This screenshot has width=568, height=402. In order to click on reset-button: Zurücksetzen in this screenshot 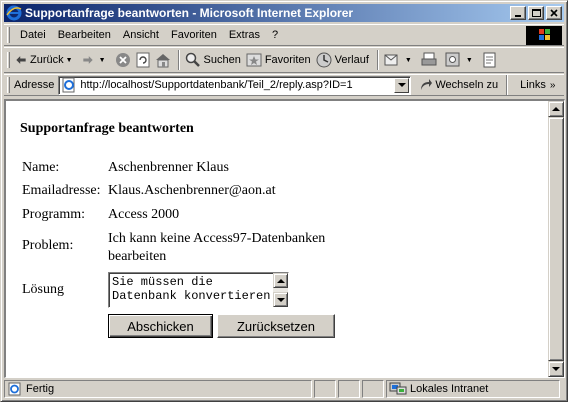, I will do `click(276, 326)`.